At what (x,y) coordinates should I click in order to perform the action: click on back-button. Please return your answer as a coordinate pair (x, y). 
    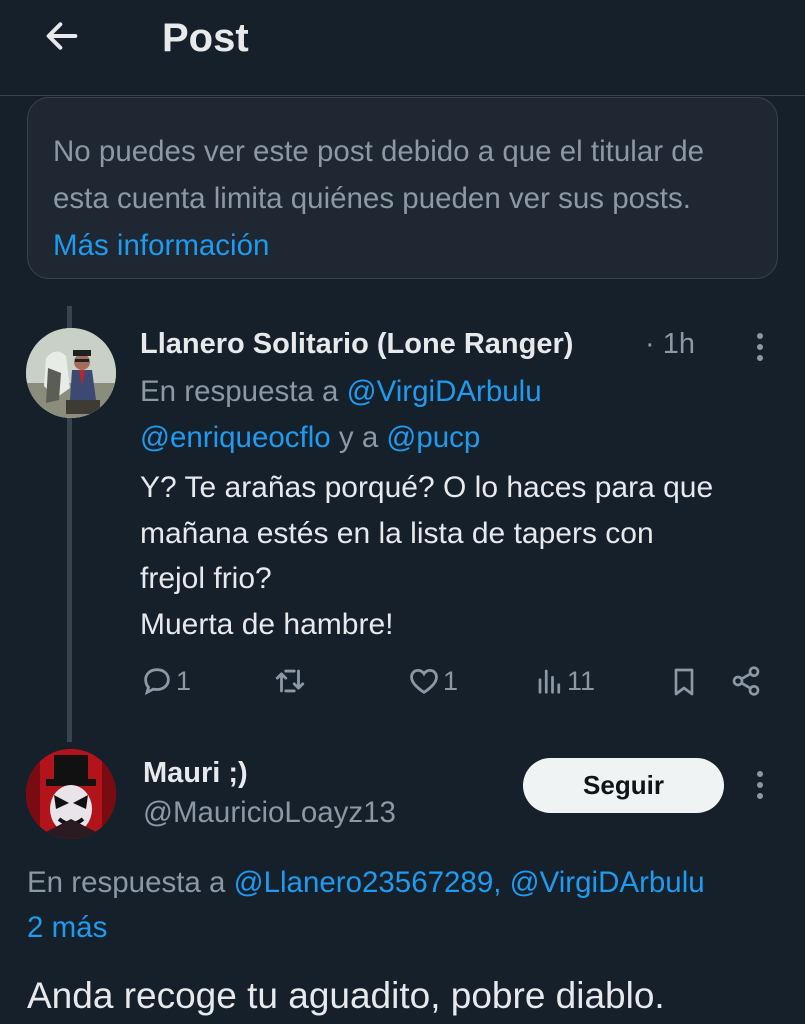
    Looking at the image, I should click on (62, 36).